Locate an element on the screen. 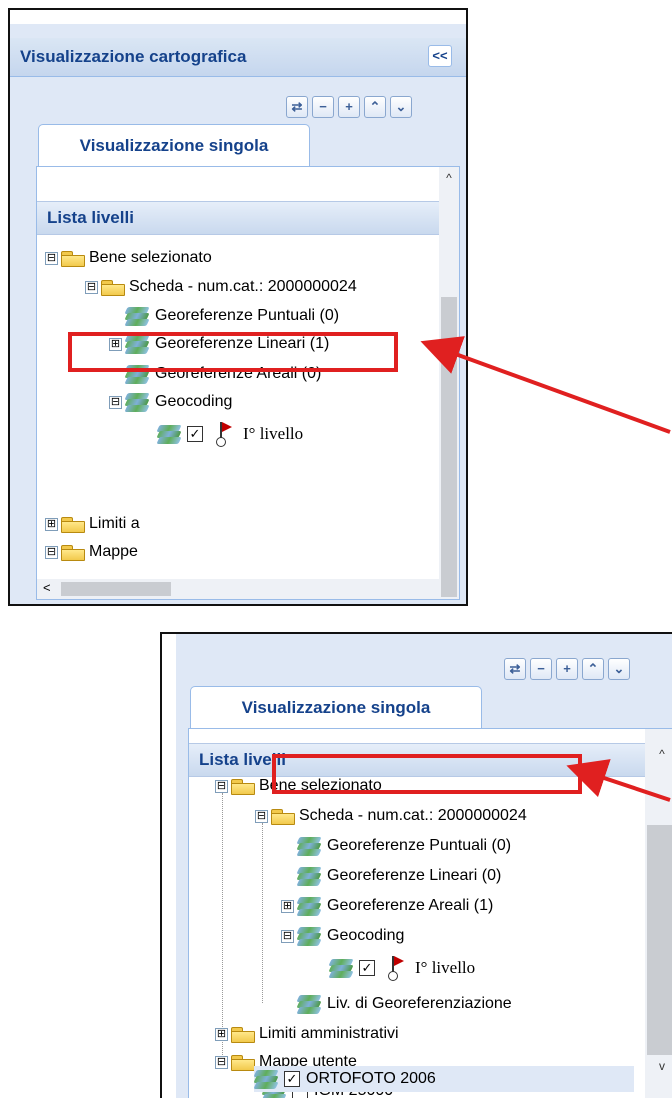  layer-georef-lineari: Georeferenze Lineari (0) is located at coordinates (399, 876).